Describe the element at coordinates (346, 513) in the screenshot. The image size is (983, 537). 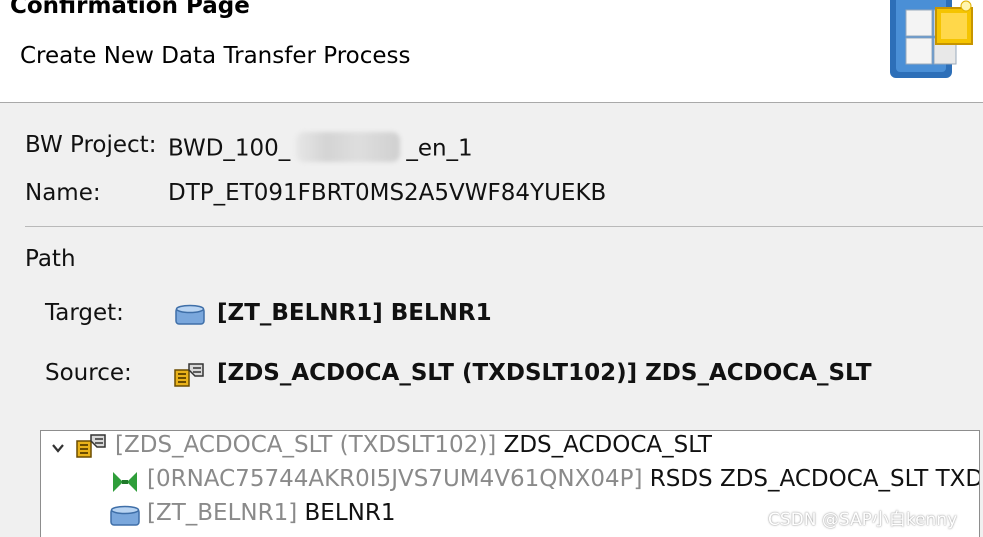
I see `tree-item-name: BELNR1` at that location.